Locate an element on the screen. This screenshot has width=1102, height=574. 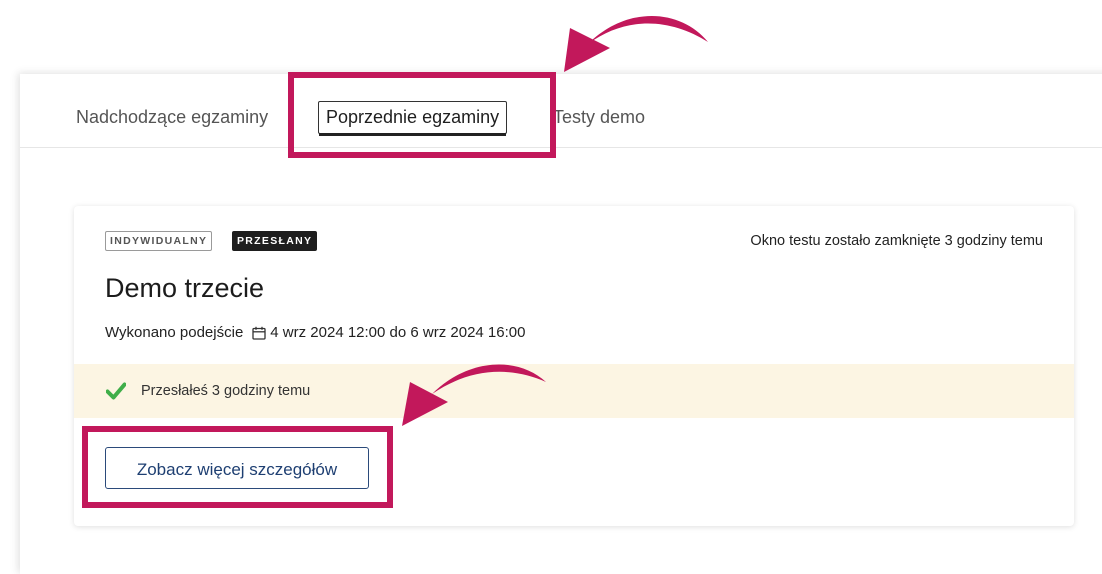
exam-title: Demo trzecie is located at coordinates (185, 288).